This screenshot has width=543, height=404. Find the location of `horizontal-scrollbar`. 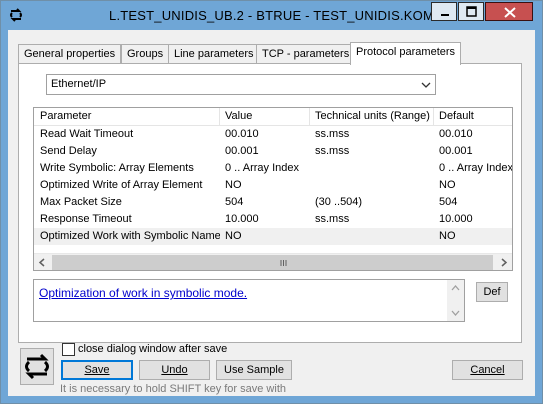

horizontal-scrollbar is located at coordinates (273, 262).